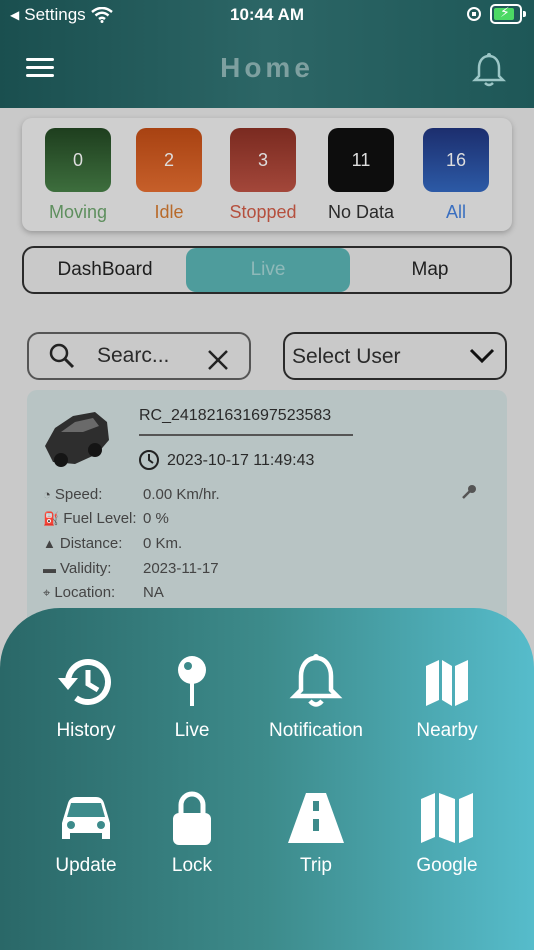 The height and width of the screenshot is (950, 534). I want to click on idle-count: 2, so click(168, 159).